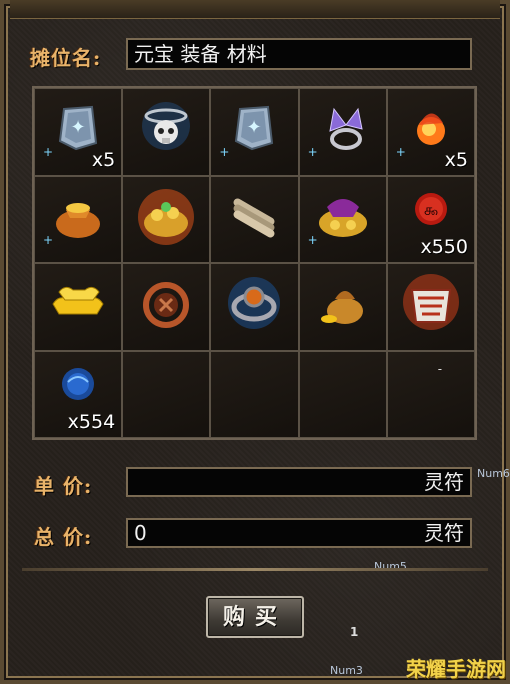  I want to click on svg-text: ௯, so click(431, 209).